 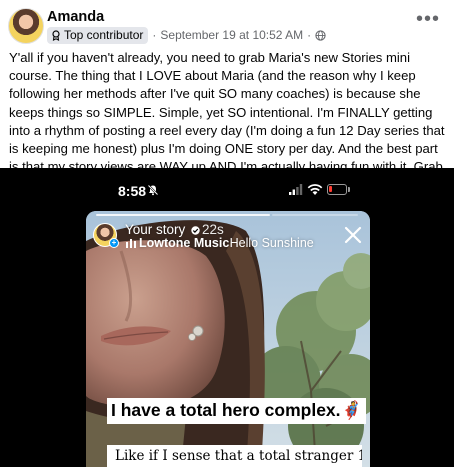 I want to click on badge-label: Top contributor, so click(x=104, y=35).